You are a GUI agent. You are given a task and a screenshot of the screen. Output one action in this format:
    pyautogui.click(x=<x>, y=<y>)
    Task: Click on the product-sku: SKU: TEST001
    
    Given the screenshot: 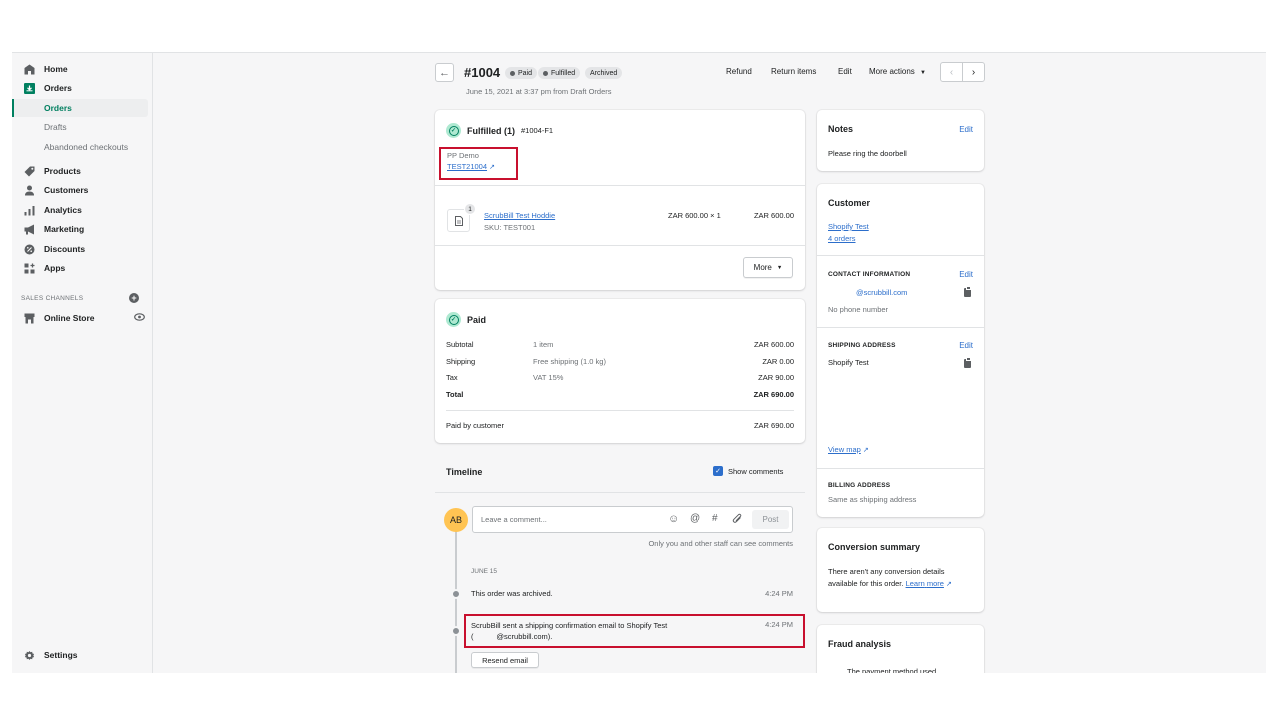 What is the action you would take?
    pyautogui.click(x=510, y=227)
    